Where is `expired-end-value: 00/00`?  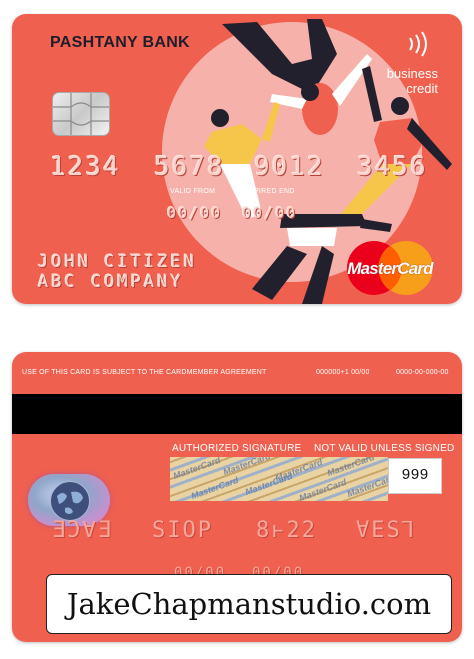 expired-end-value: 00/00 is located at coordinates (270, 213).